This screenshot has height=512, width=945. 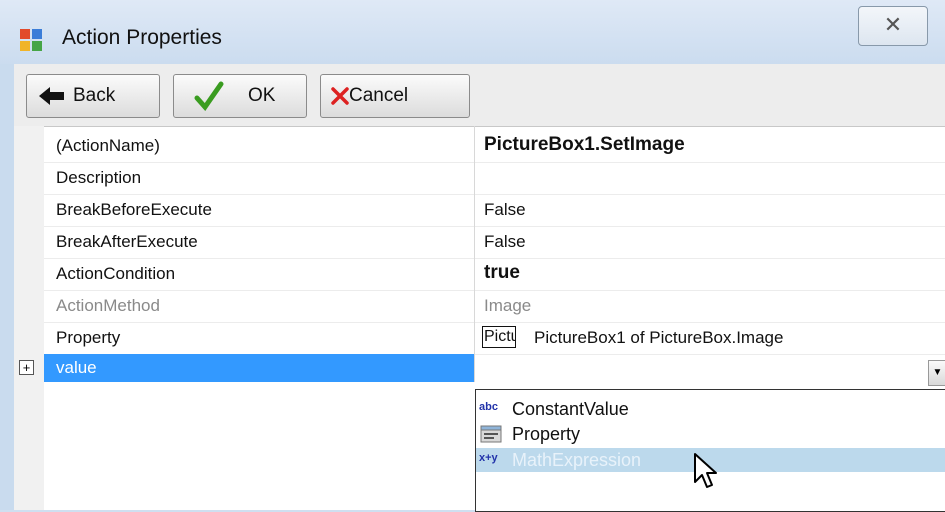 I want to click on option-label: ConstantValue, so click(x=570, y=409).